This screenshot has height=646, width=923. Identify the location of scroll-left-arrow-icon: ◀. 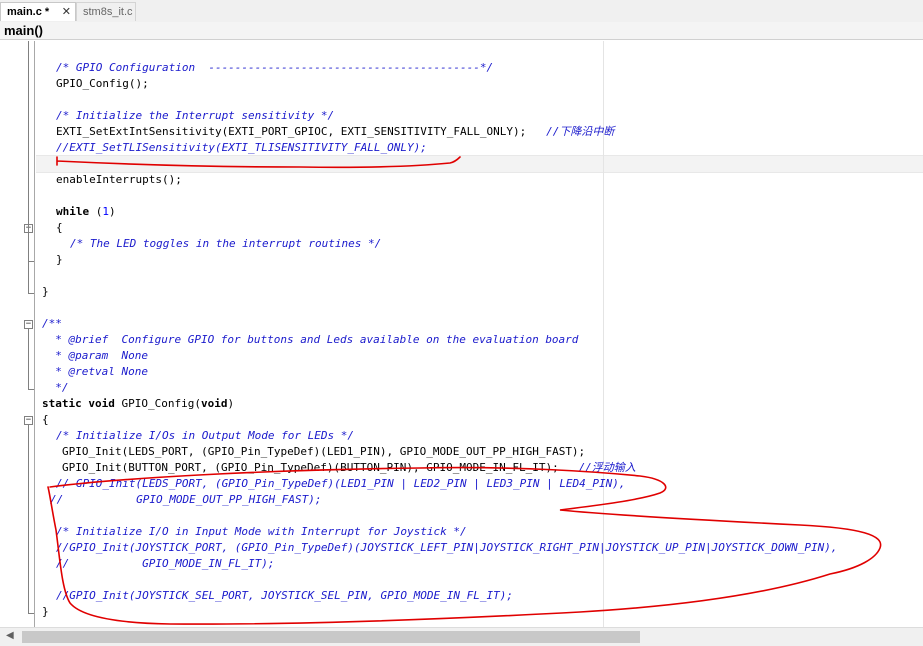
(10, 635).